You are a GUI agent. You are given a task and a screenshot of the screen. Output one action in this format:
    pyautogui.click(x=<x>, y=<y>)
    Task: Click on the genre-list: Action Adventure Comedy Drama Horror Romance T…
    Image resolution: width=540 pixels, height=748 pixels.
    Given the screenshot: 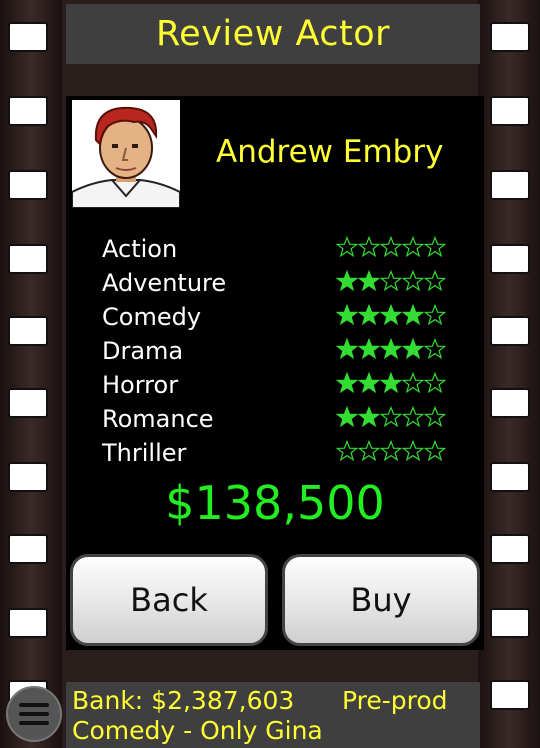 What is the action you would take?
    pyautogui.click(x=164, y=351)
    